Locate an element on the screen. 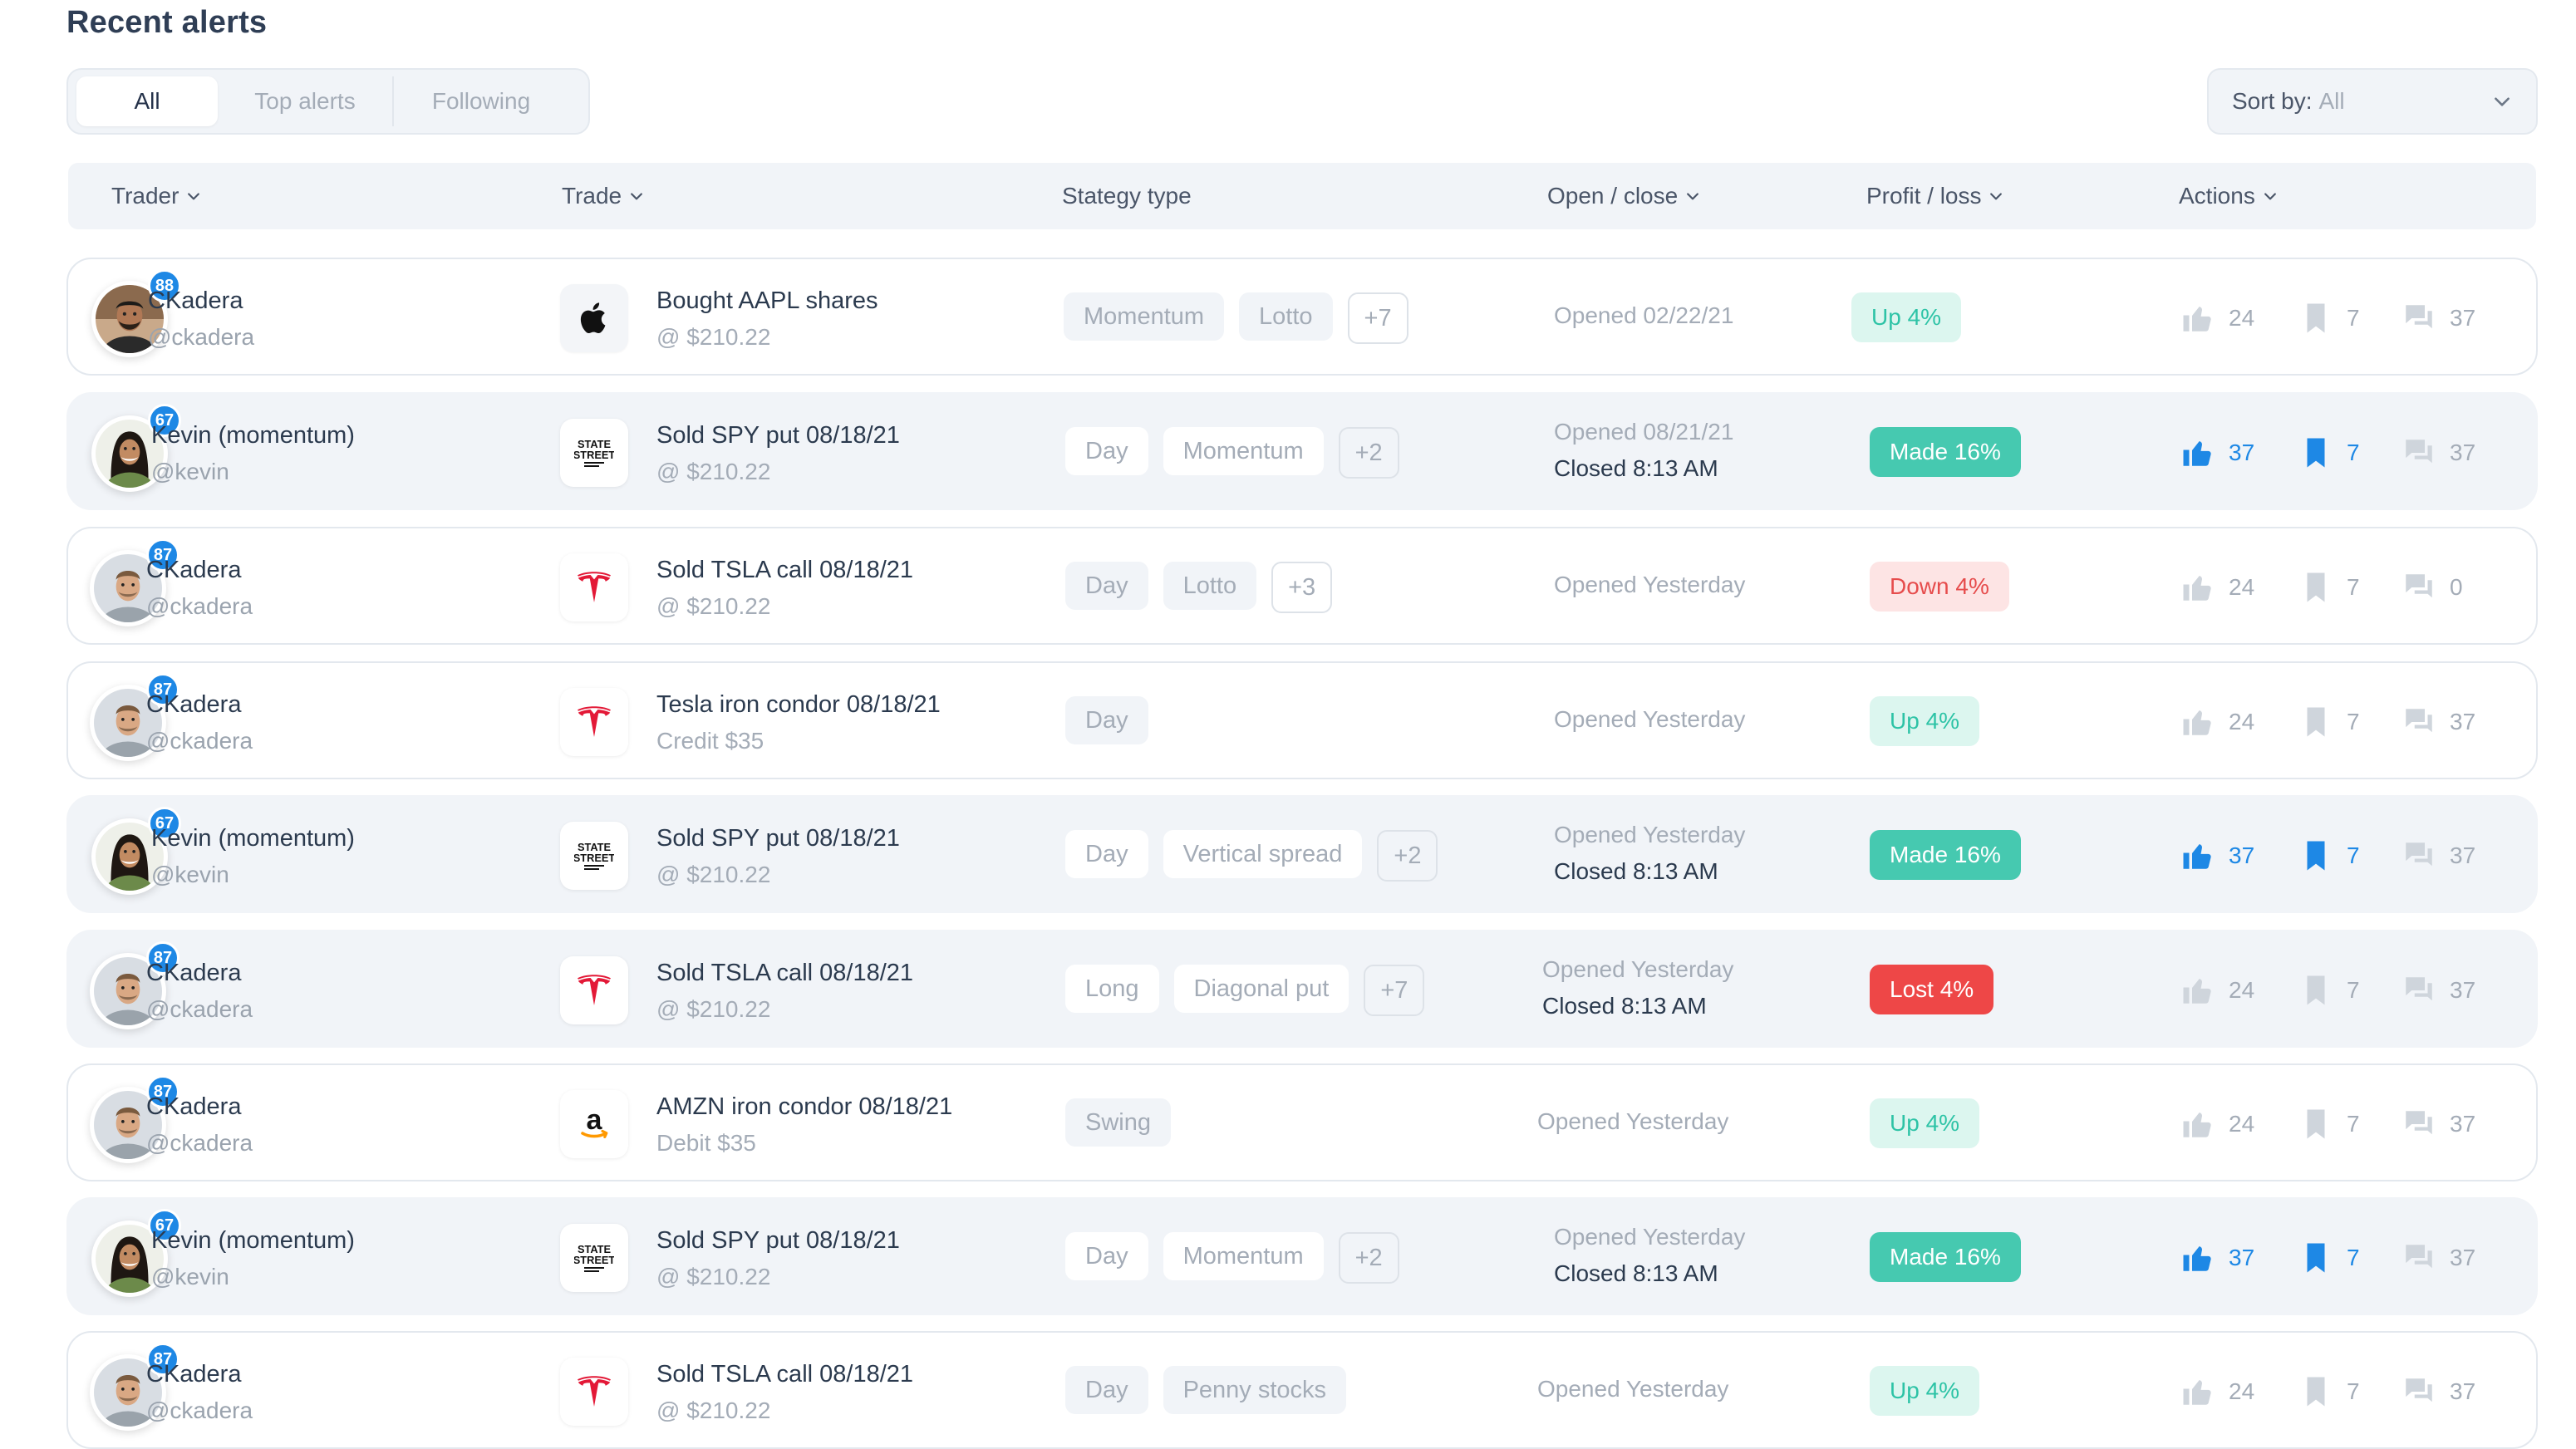 The width and height of the screenshot is (2576, 1449). strategy-tag: Vertical spread is located at coordinates (1263, 854).